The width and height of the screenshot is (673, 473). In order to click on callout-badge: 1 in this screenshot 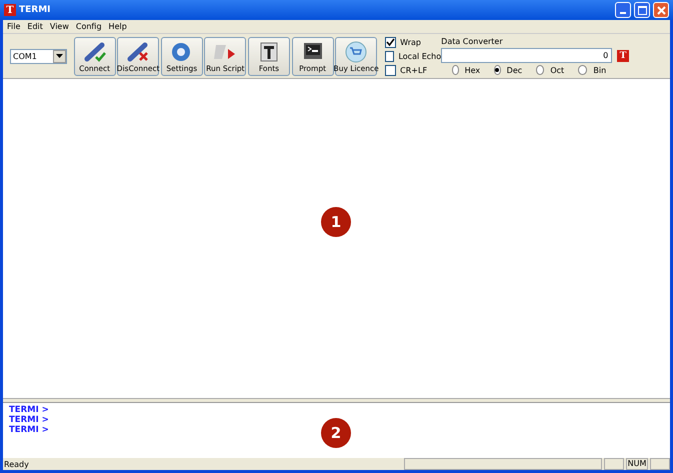, I will do `click(336, 222)`.